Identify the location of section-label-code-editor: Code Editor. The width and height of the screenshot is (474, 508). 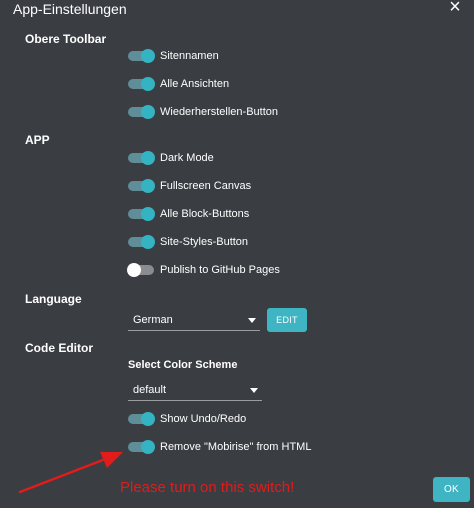
(59, 348).